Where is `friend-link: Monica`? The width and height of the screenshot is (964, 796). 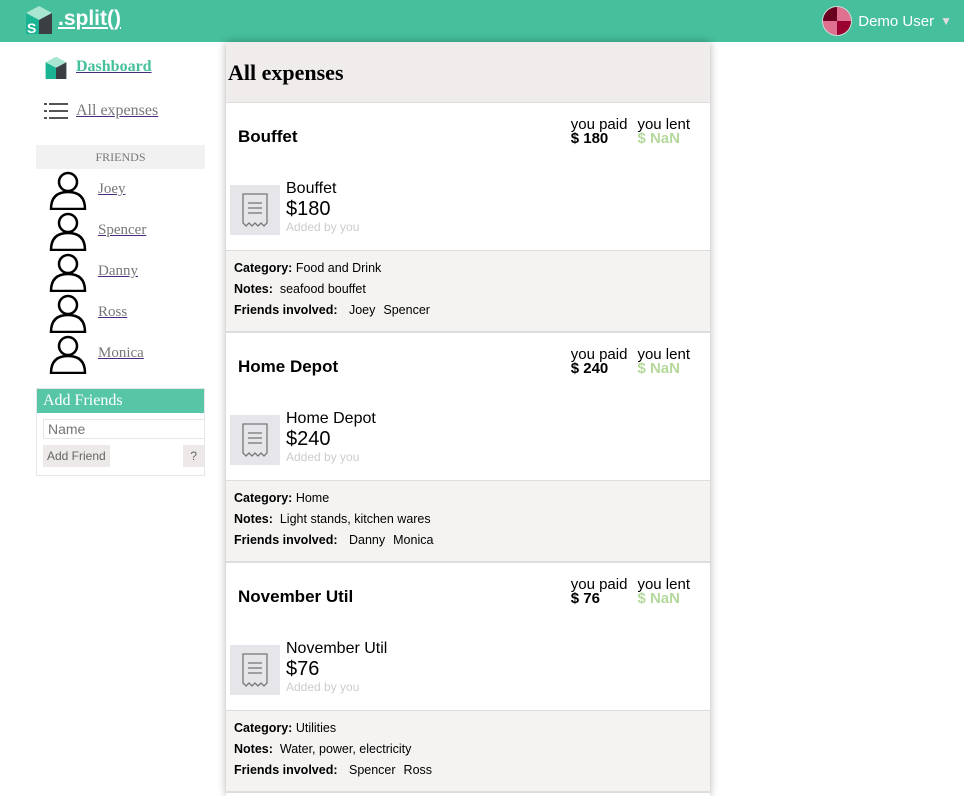 friend-link: Monica is located at coordinates (121, 353).